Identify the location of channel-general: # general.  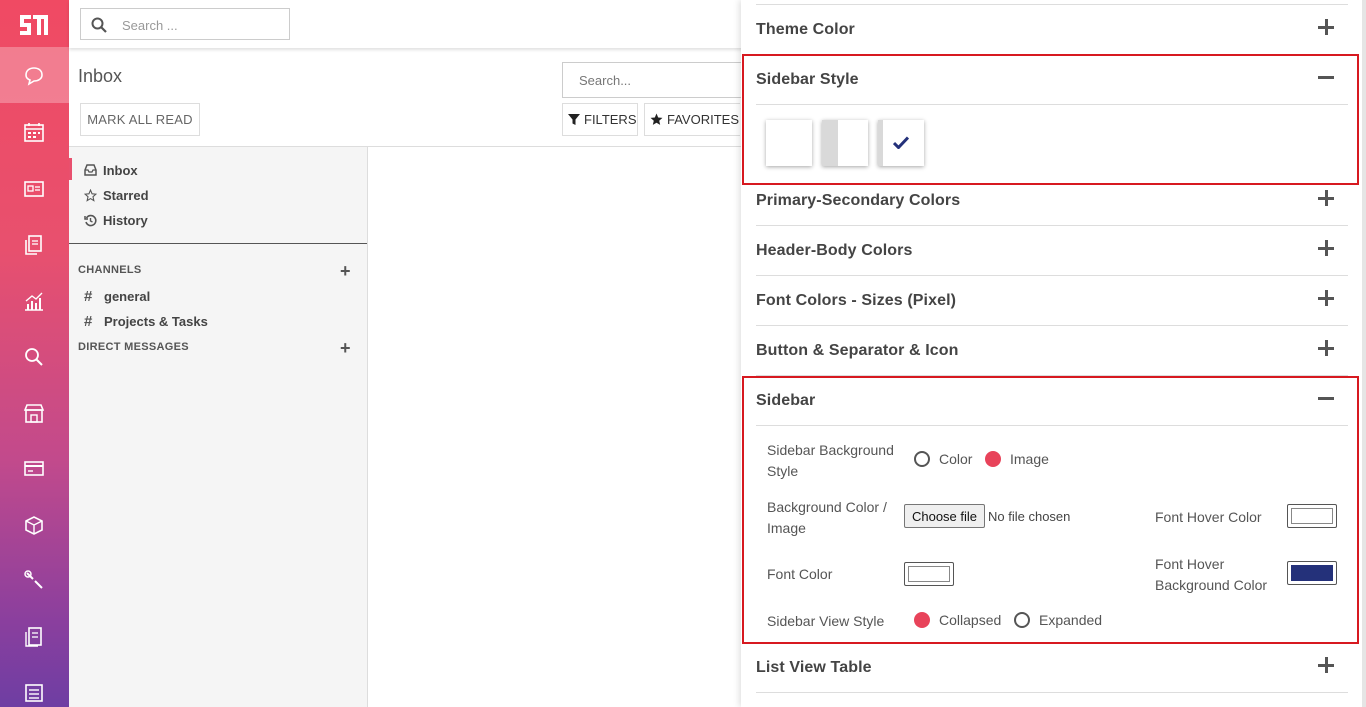
(117, 296).